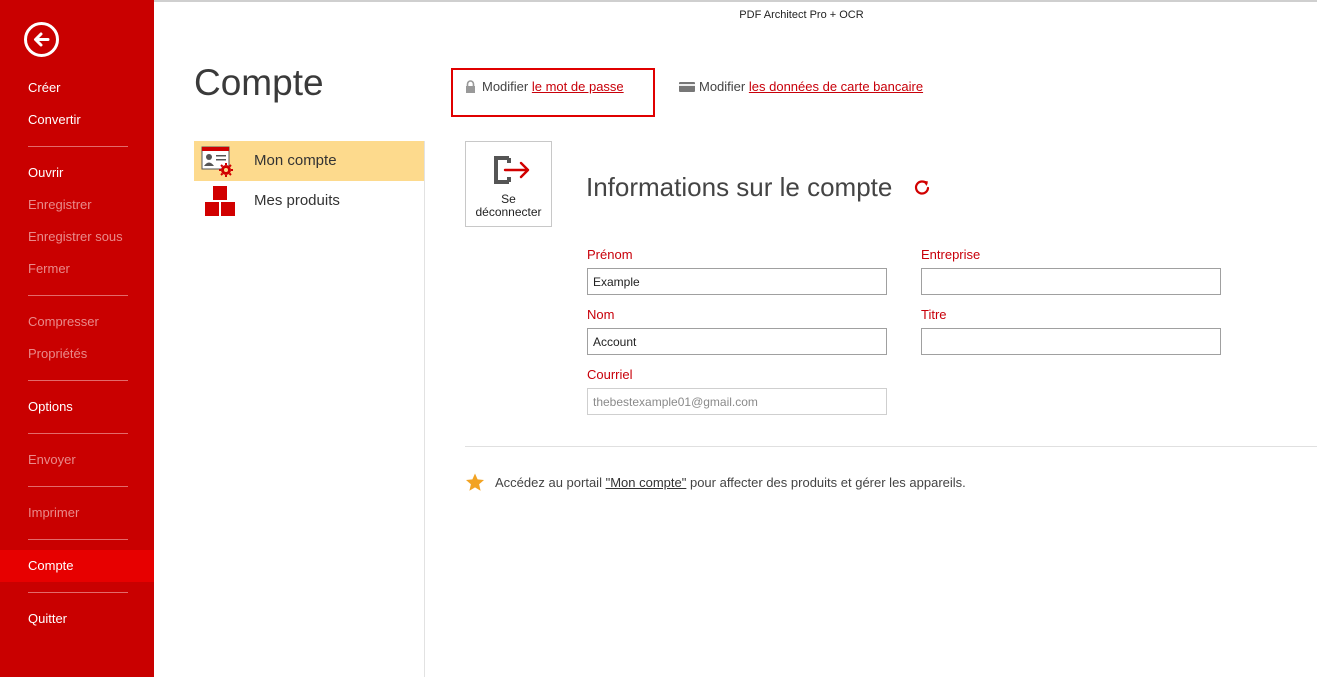  What do you see at coordinates (295, 160) in the screenshot?
I see `nav-item-label: Mon compte` at bounding box center [295, 160].